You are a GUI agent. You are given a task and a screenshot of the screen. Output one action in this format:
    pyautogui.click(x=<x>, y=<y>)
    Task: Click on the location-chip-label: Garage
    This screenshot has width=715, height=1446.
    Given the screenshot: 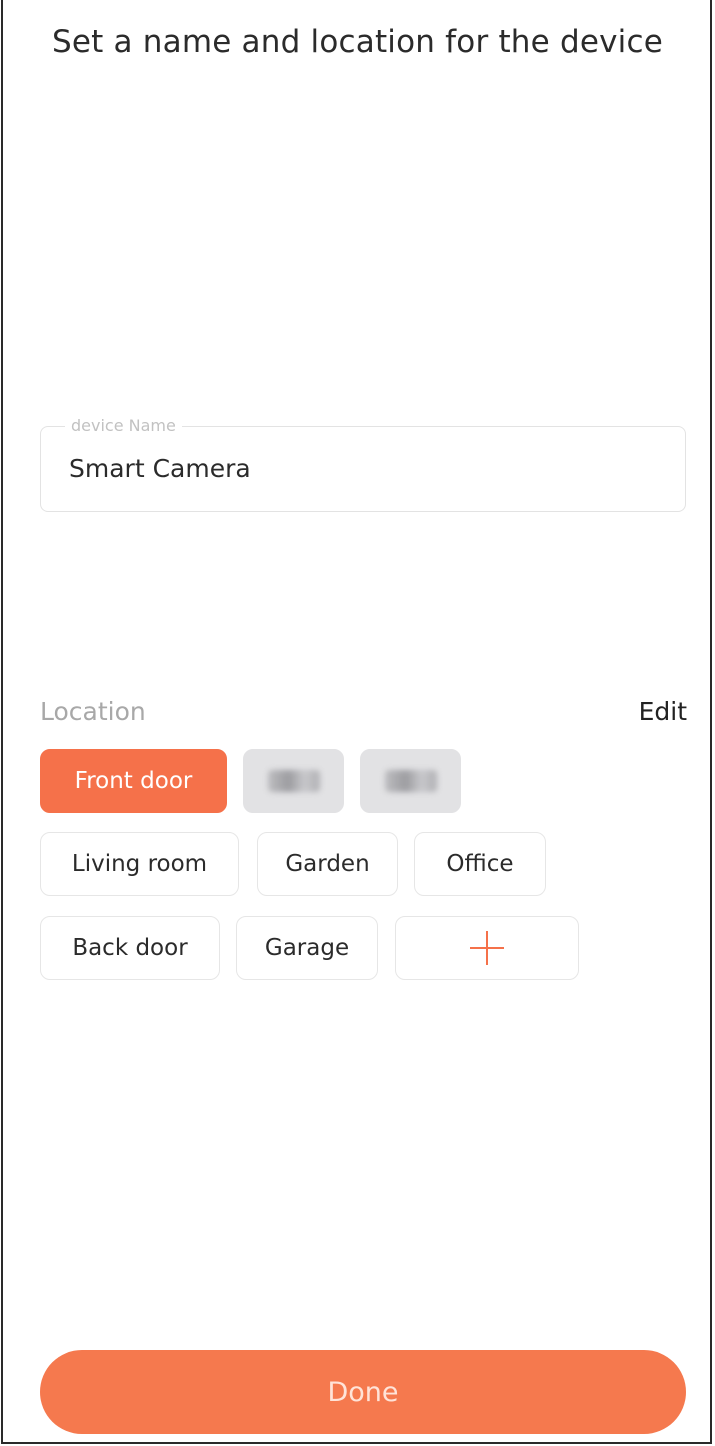 What is the action you would take?
    pyautogui.click(x=307, y=948)
    